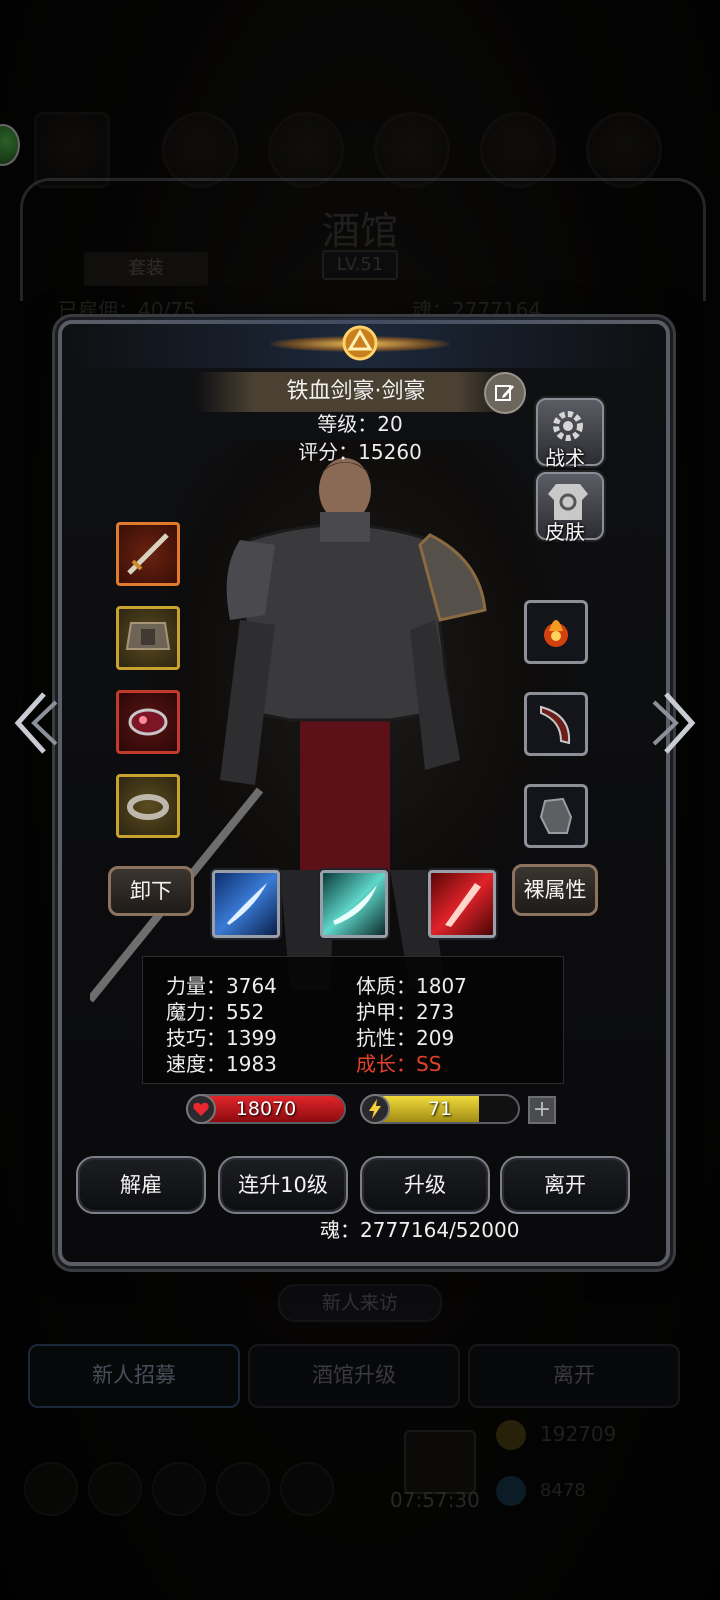 The width and height of the screenshot is (720, 1600). What do you see at coordinates (283, 1185) in the screenshot?
I see `level-up-10-button: 连升10级` at bounding box center [283, 1185].